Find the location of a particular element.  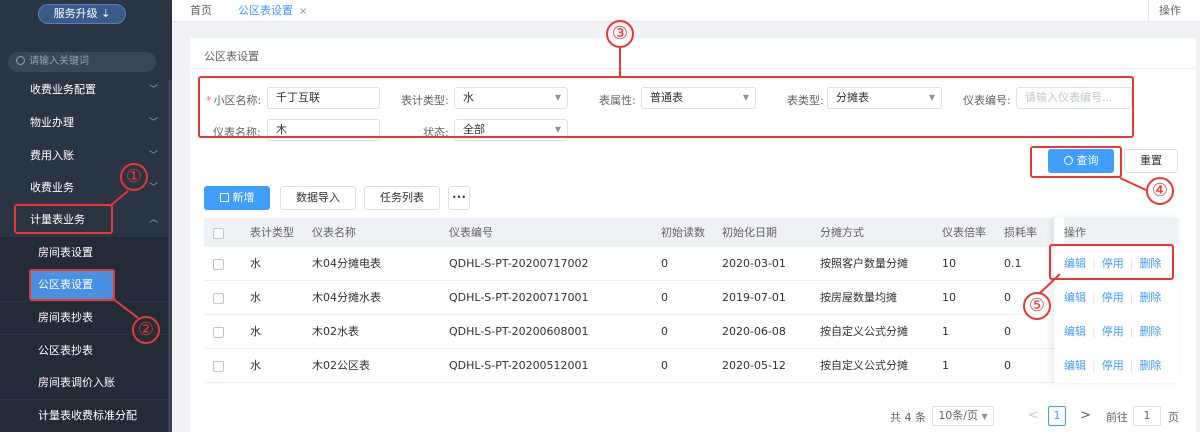

tab-public-meter-settings: 公区表设置 × is located at coordinates (272, 11).